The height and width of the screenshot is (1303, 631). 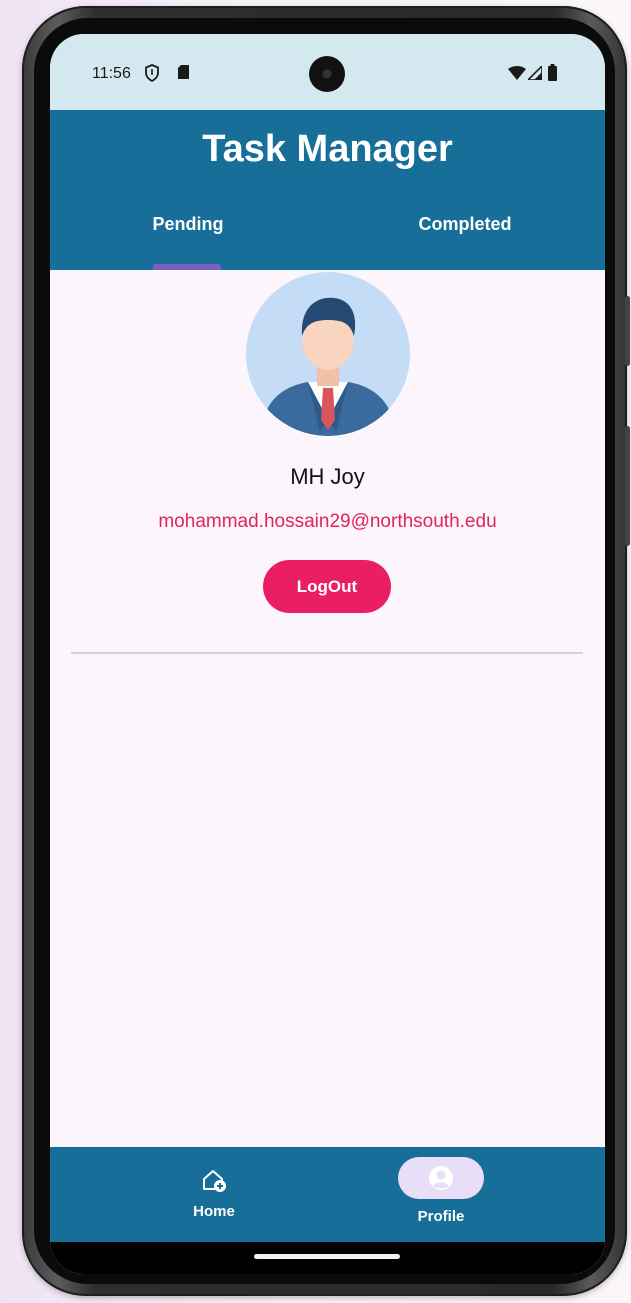 What do you see at coordinates (152, 75) in the screenshot?
I see `vpn-shield-icon` at bounding box center [152, 75].